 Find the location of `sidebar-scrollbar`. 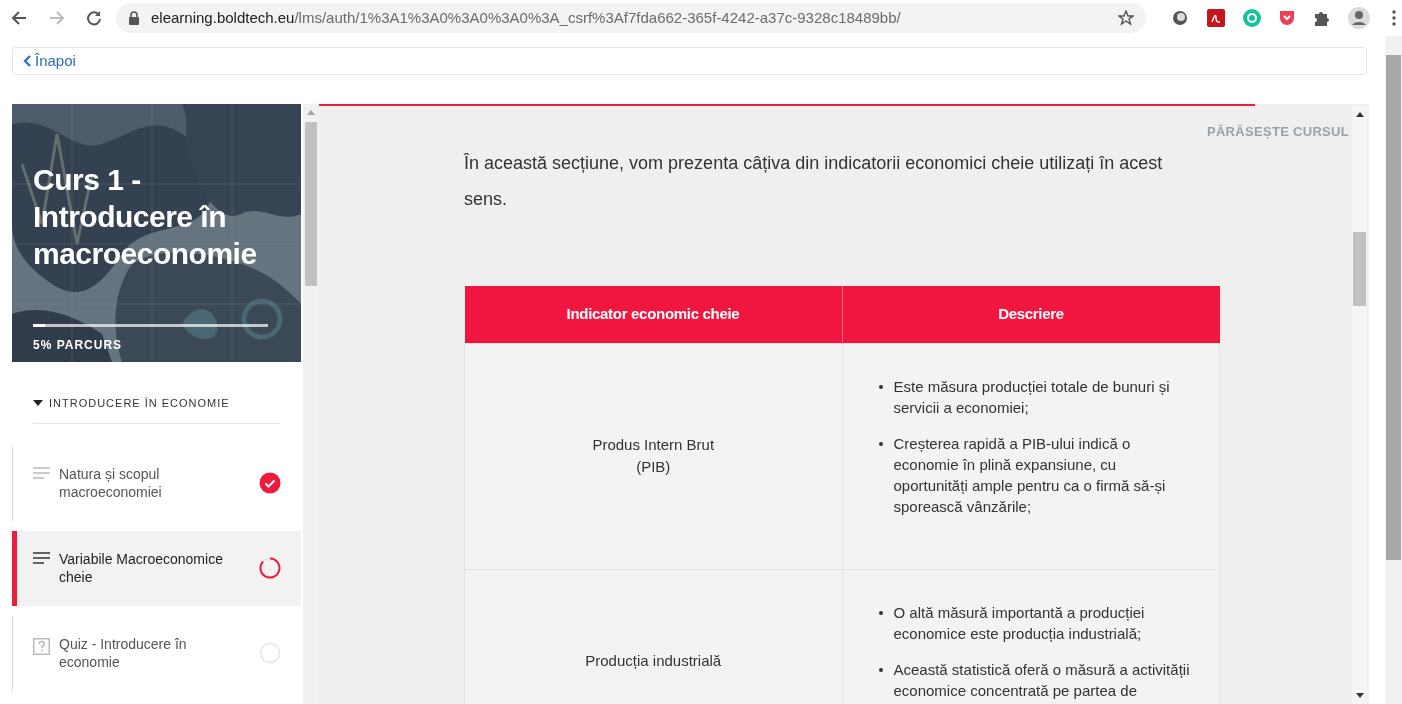

sidebar-scrollbar is located at coordinates (311, 404).